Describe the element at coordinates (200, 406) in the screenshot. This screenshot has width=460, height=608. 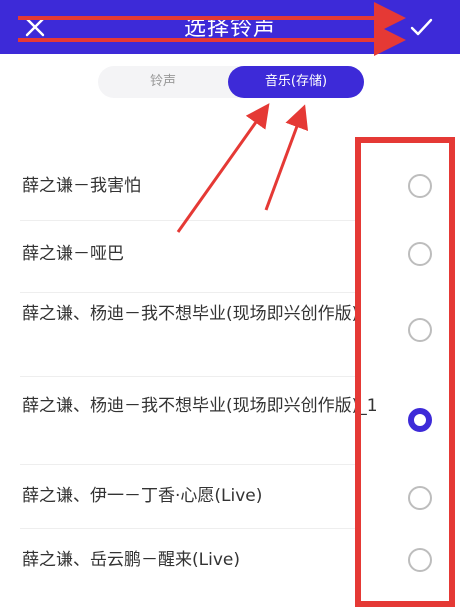
I see `song-title: 薛之谦、杨迪－我不想毕业(现场即兴创作版)_1` at that location.